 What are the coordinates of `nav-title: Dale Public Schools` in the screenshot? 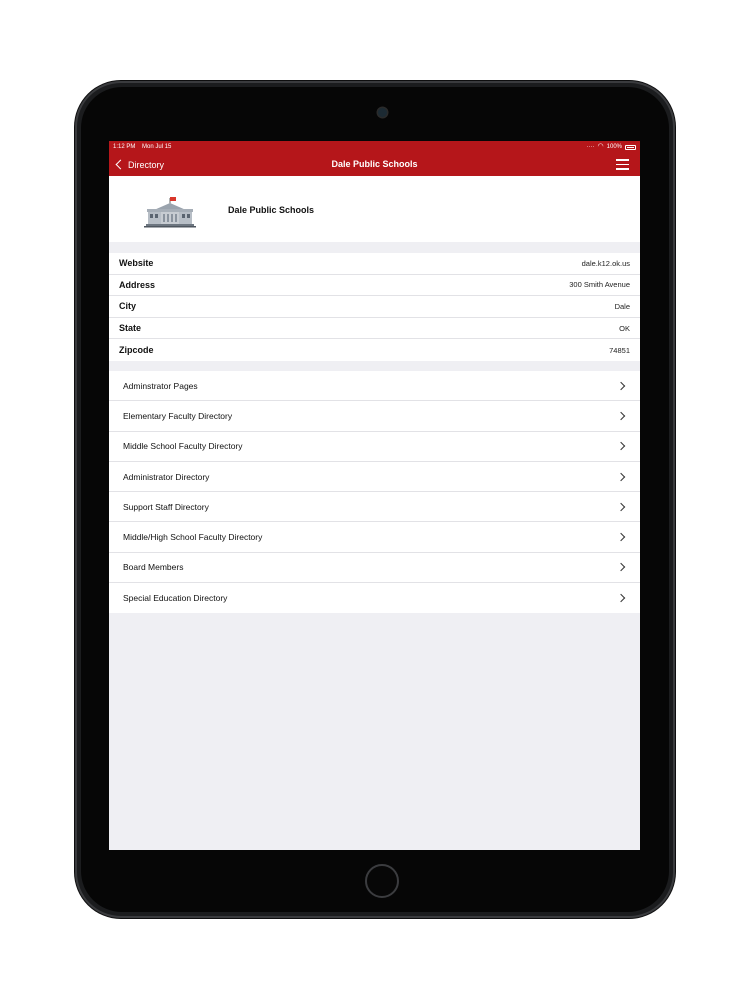 It's located at (374, 164).